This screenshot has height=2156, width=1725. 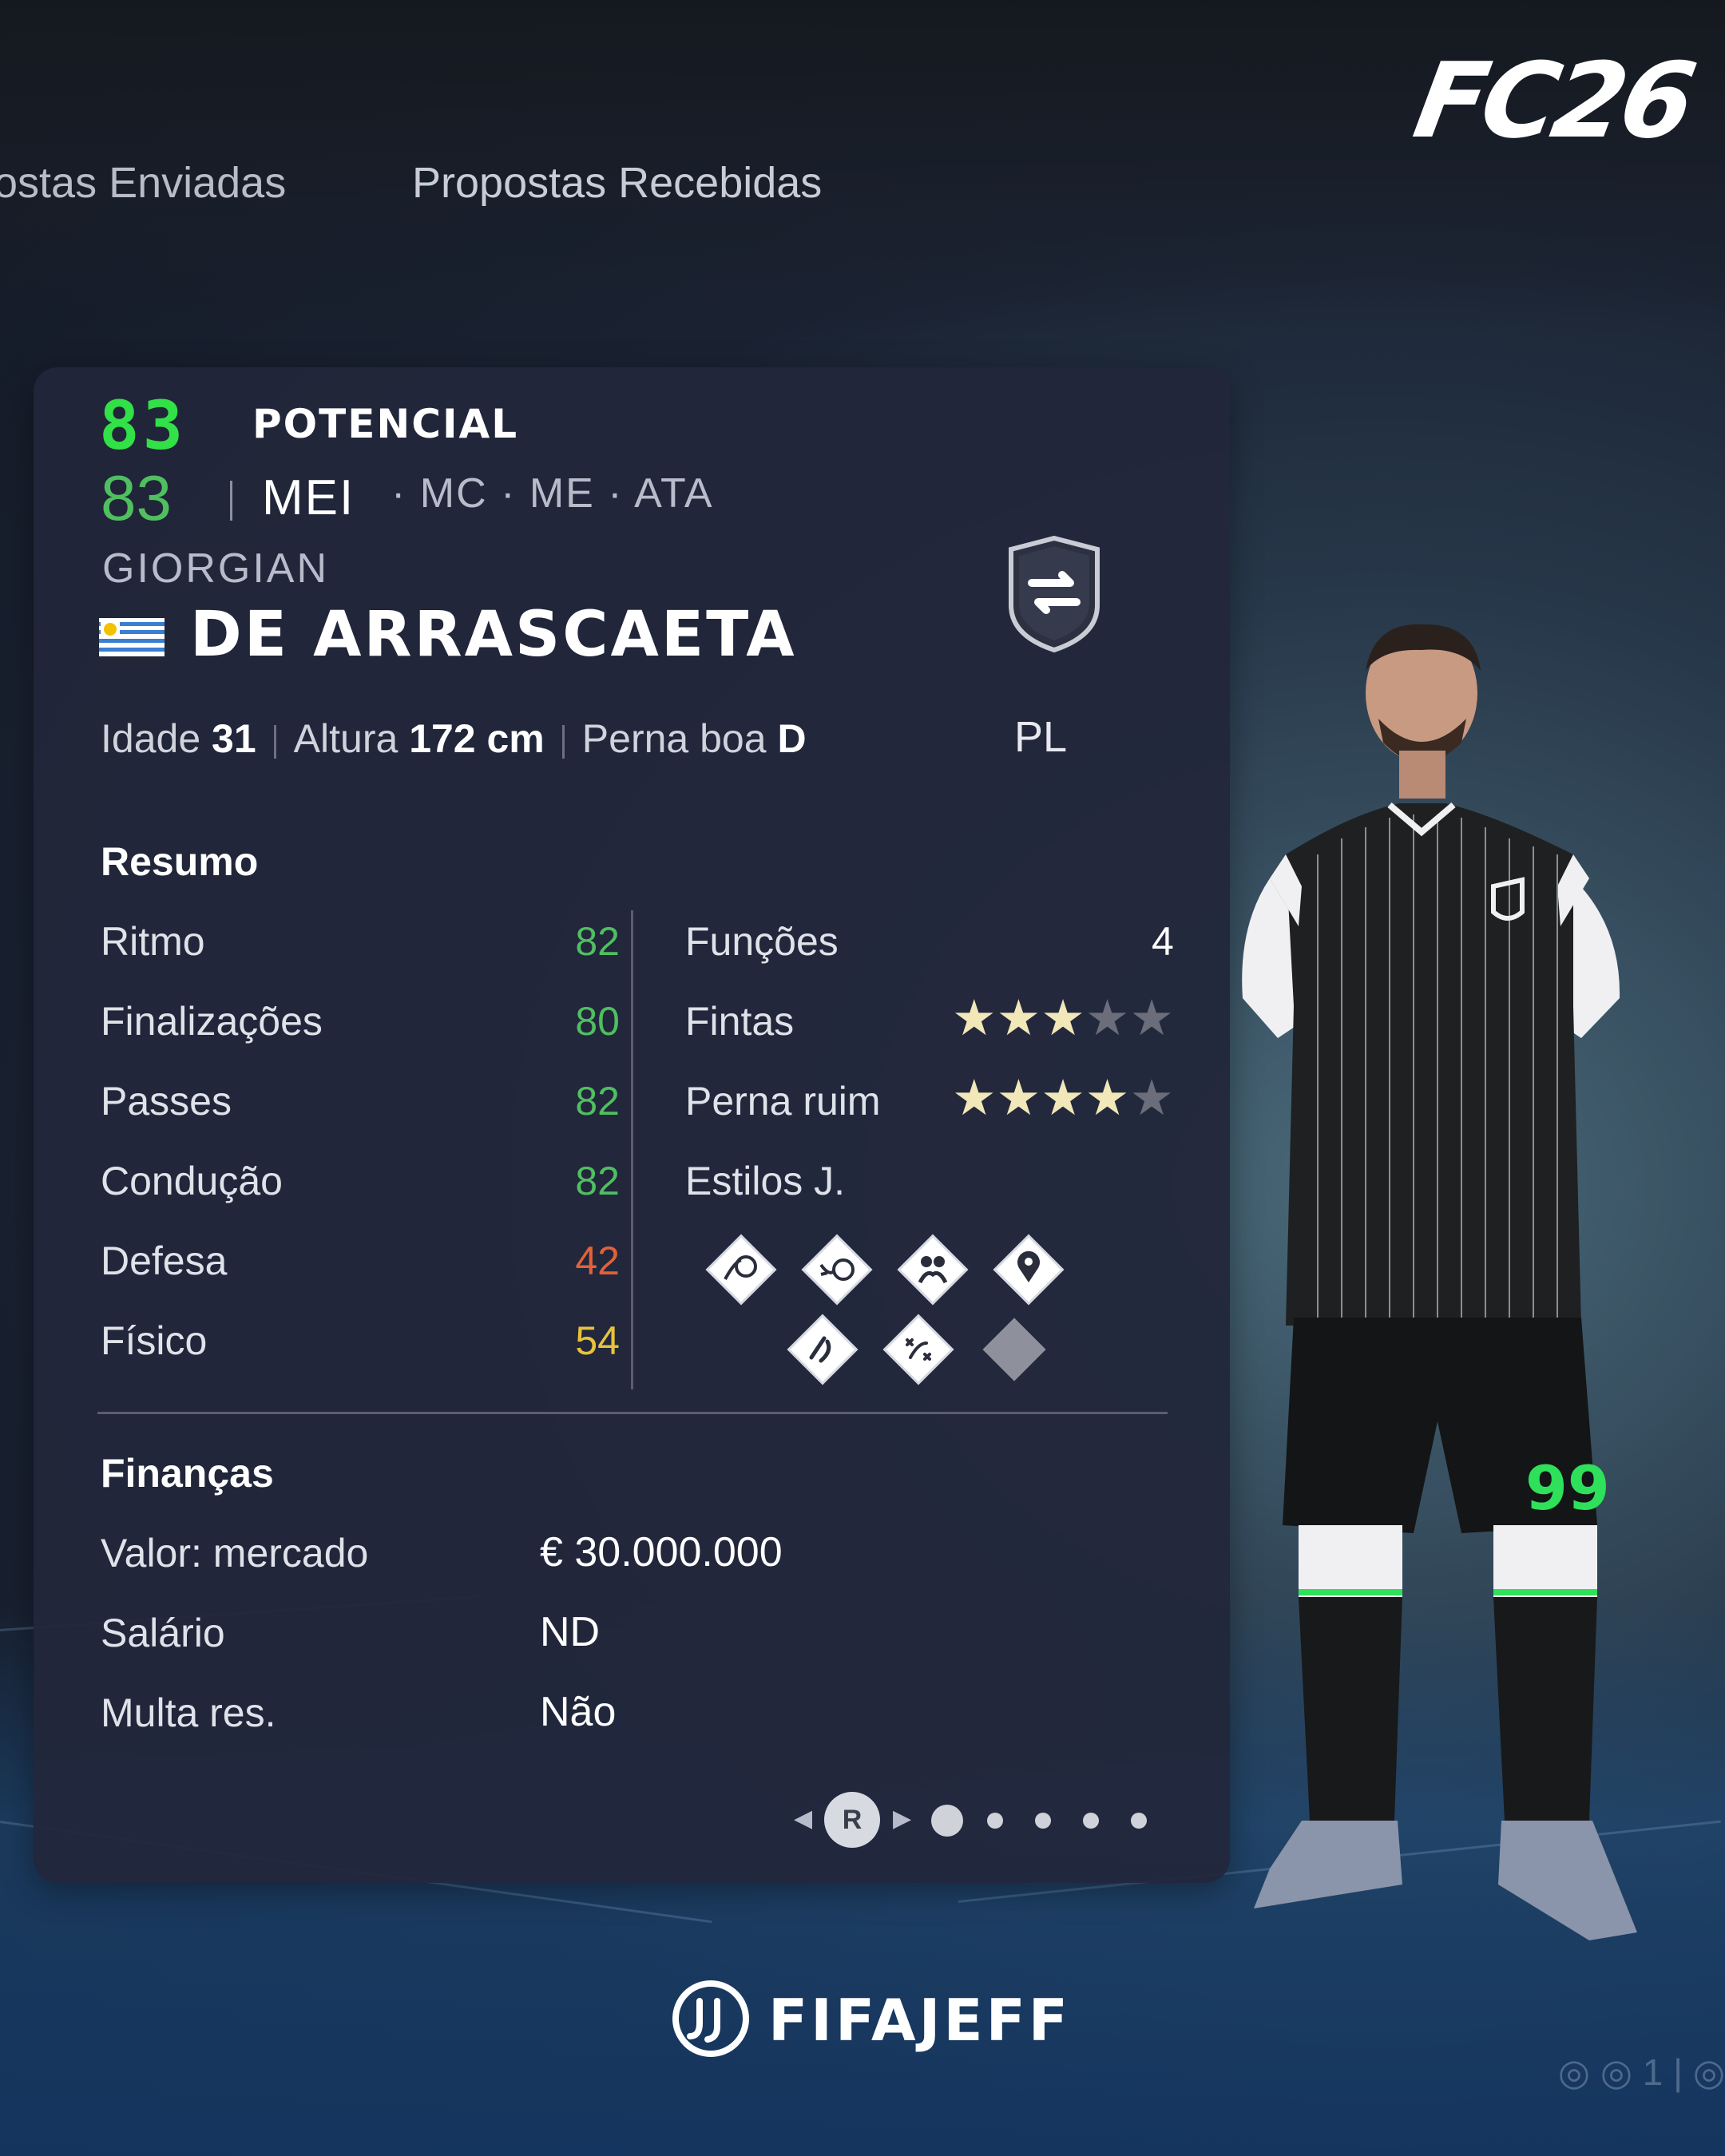 What do you see at coordinates (1055, 594) in the screenshot?
I see `swap-arrows-shield-icon` at bounding box center [1055, 594].